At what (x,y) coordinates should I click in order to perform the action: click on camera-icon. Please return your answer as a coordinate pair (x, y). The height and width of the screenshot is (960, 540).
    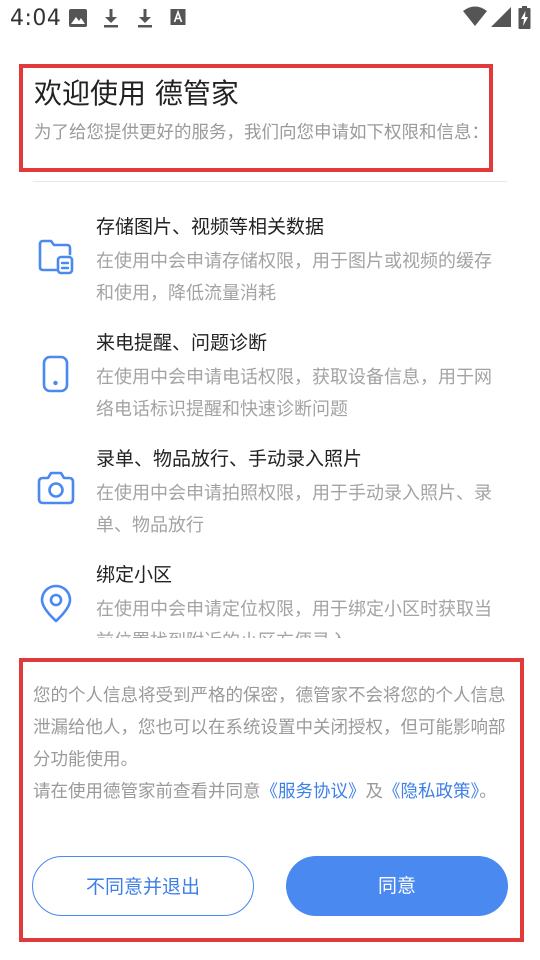
    Looking at the image, I should click on (56, 488).